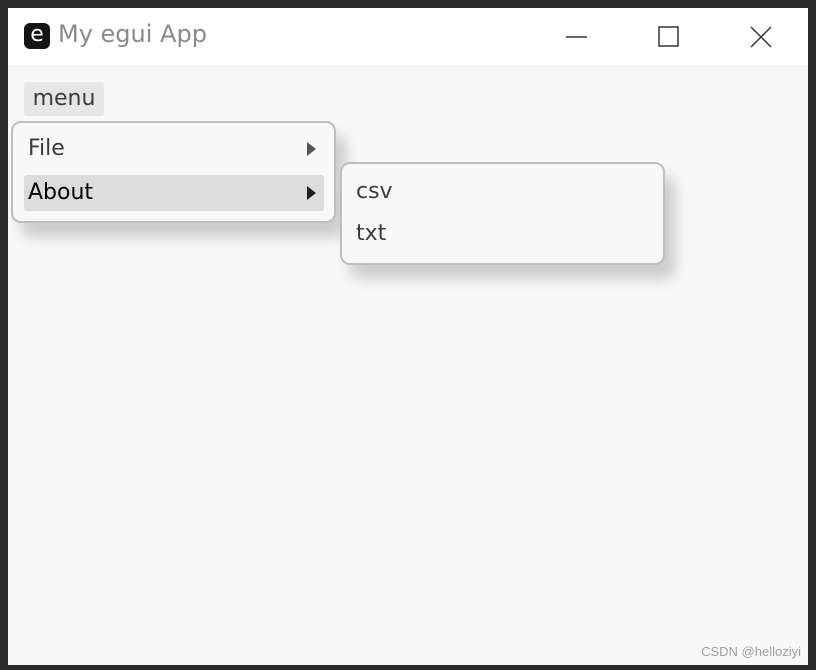 This screenshot has height=670, width=816. I want to click on submenu-item-csv: csv, so click(503, 192).